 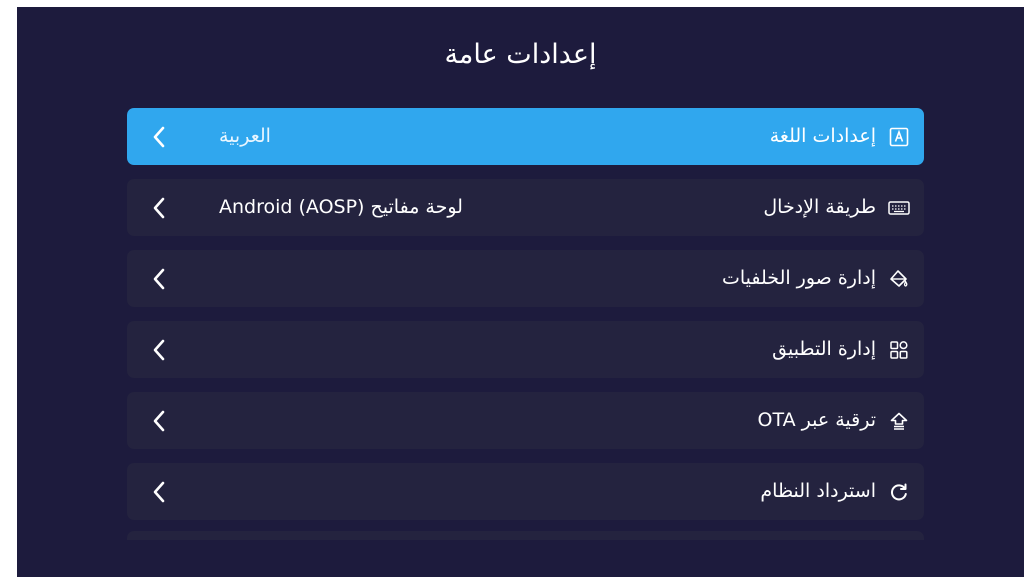 I want to click on setting-row-system-restore: استرداد النظام, so click(x=525, y=491).